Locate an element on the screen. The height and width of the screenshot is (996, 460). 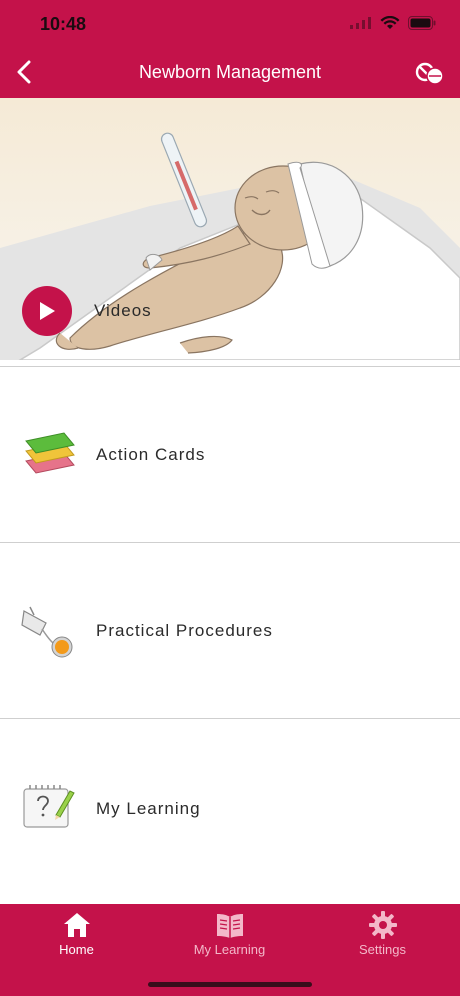
page-title: Newborn Management is located at coordinates (230, 72).